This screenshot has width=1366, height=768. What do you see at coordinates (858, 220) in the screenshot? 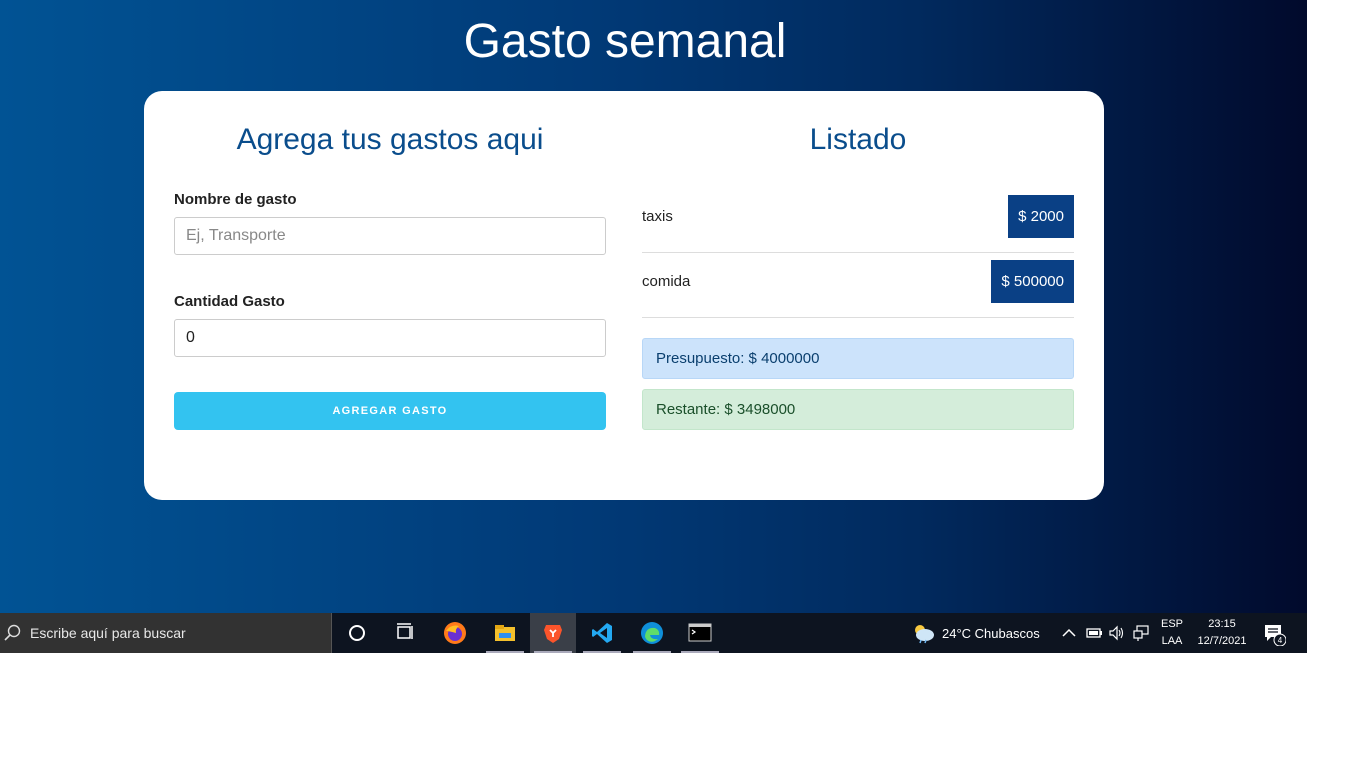
I see `expense-list-item: taxis $ 2000` at bounding box center [858, 220].